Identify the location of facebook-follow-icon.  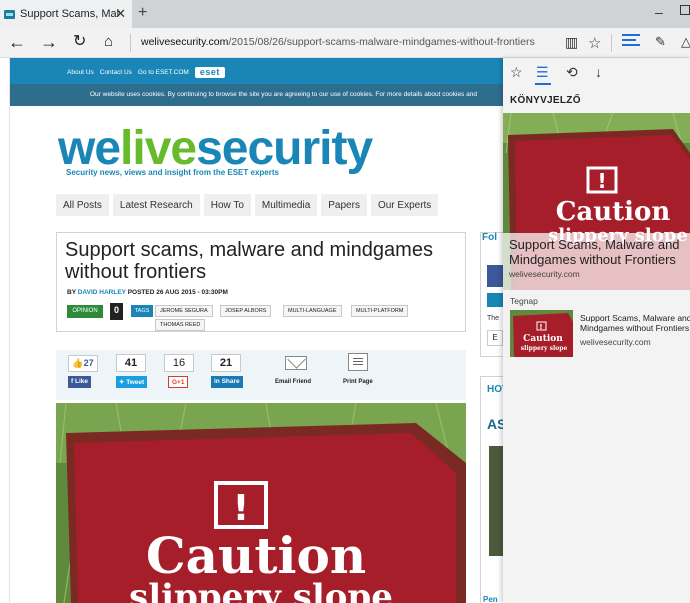
(495, 276).